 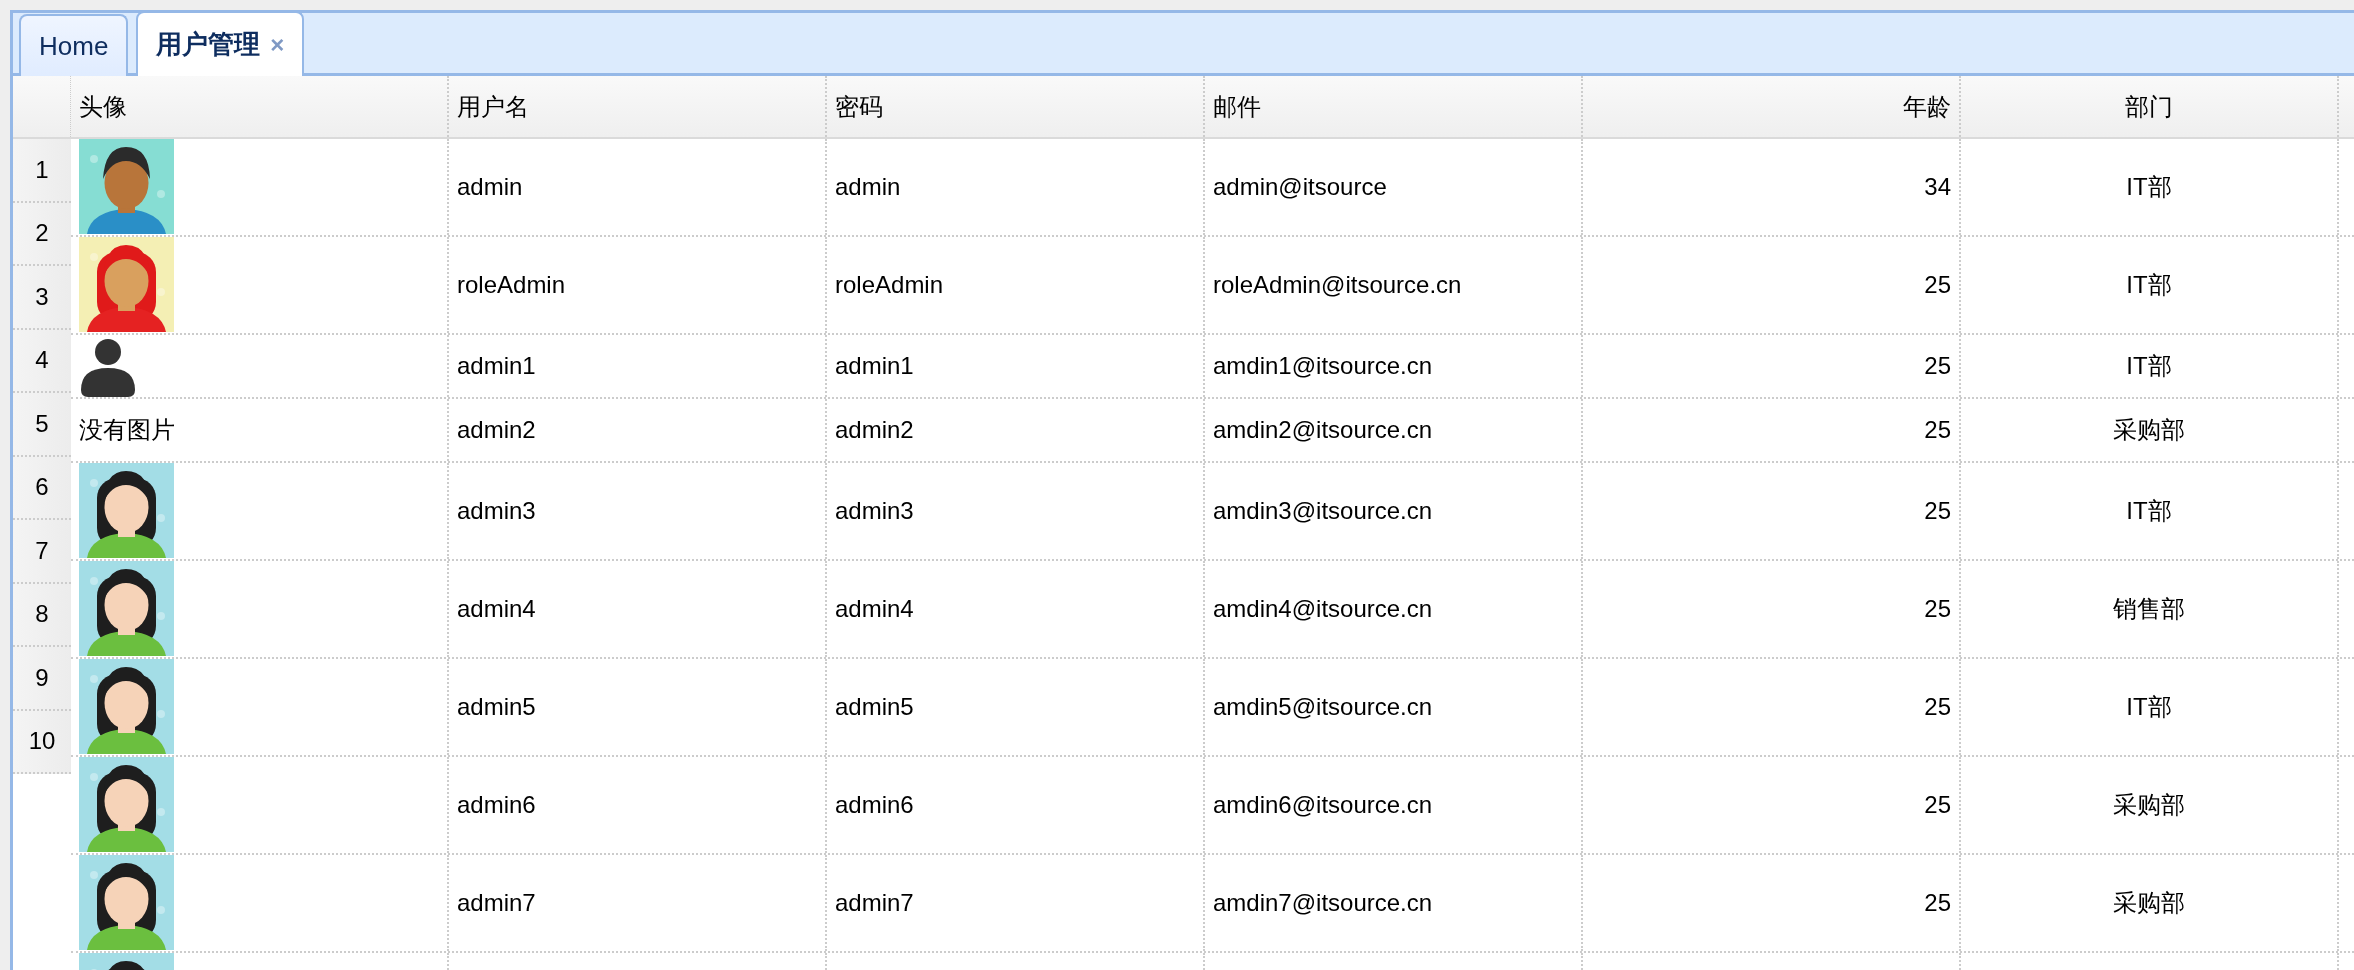 What do you see at coordinates (1937, 187) in the screenshot?
I see `table-cell-text: 34` at bounding box center [1937, 187].